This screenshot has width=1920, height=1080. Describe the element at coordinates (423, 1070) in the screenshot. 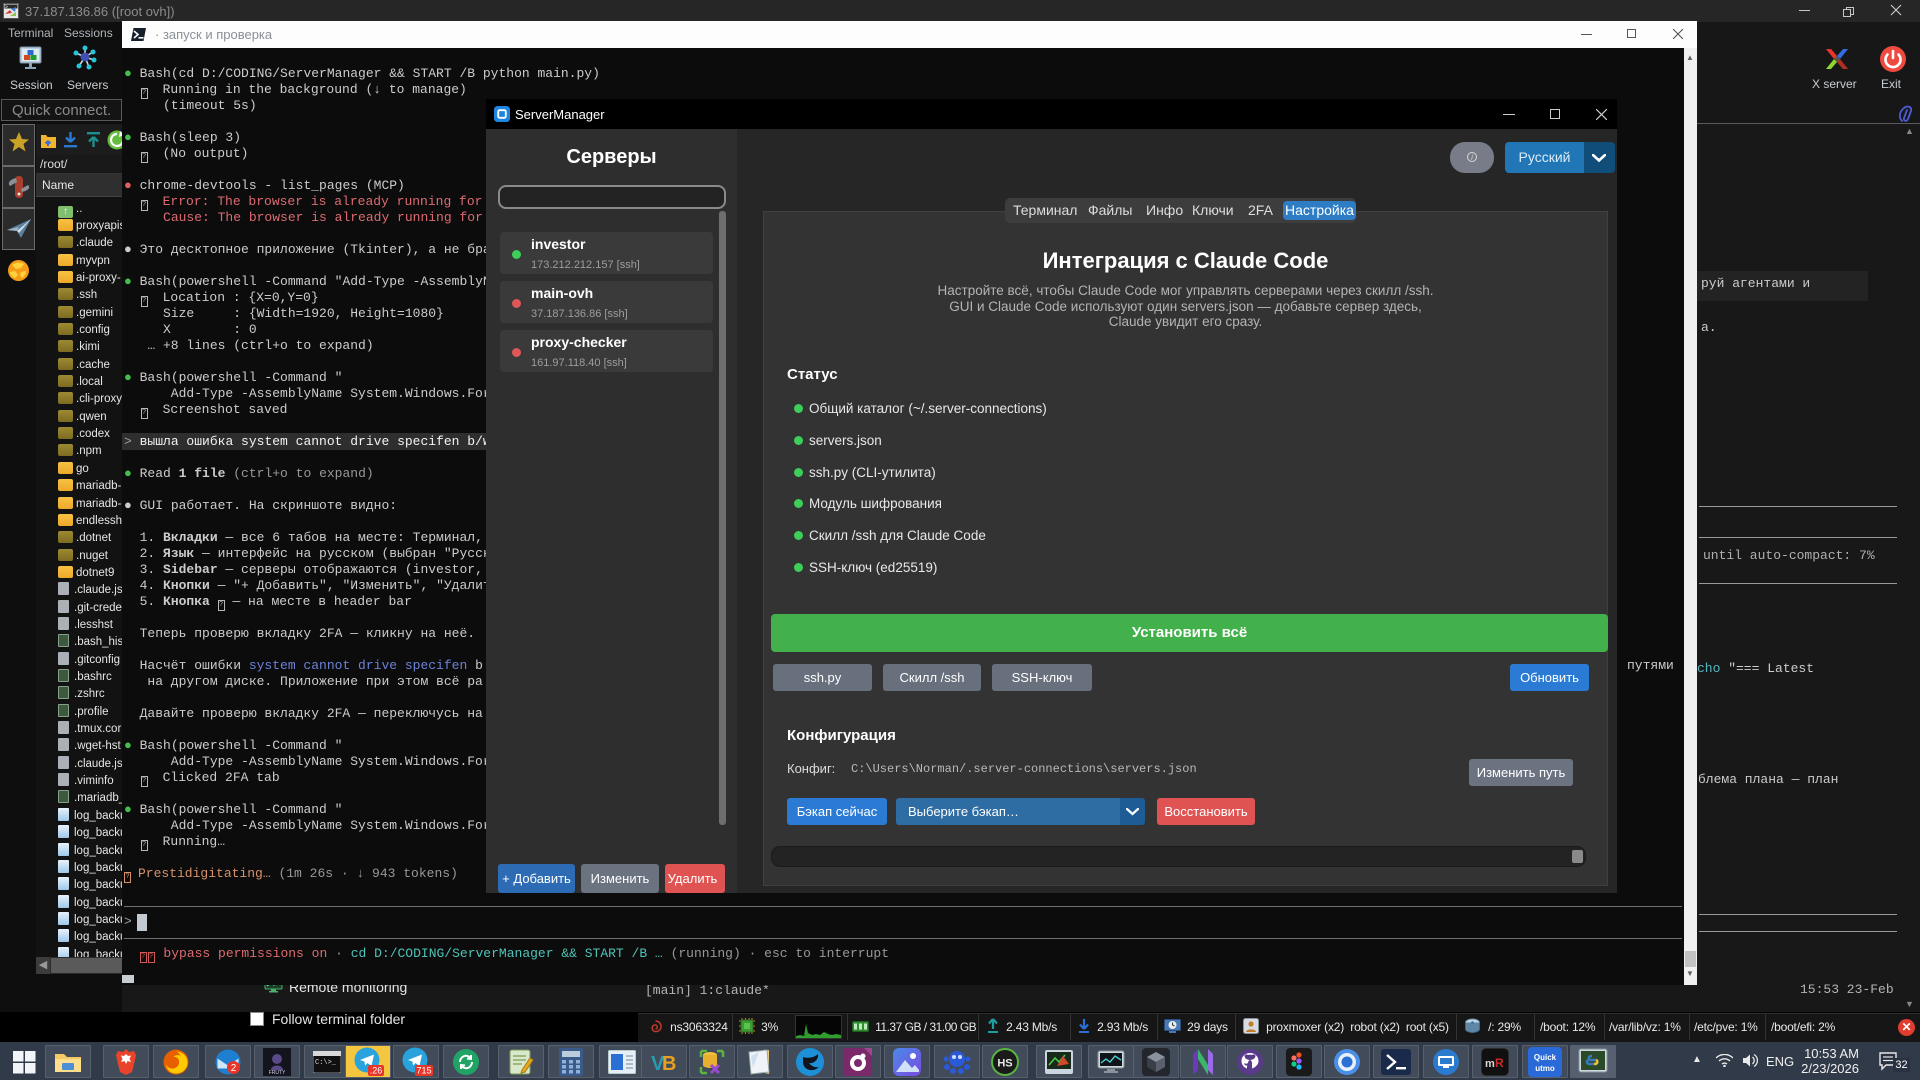

I see `svg-text: 715` at that location.